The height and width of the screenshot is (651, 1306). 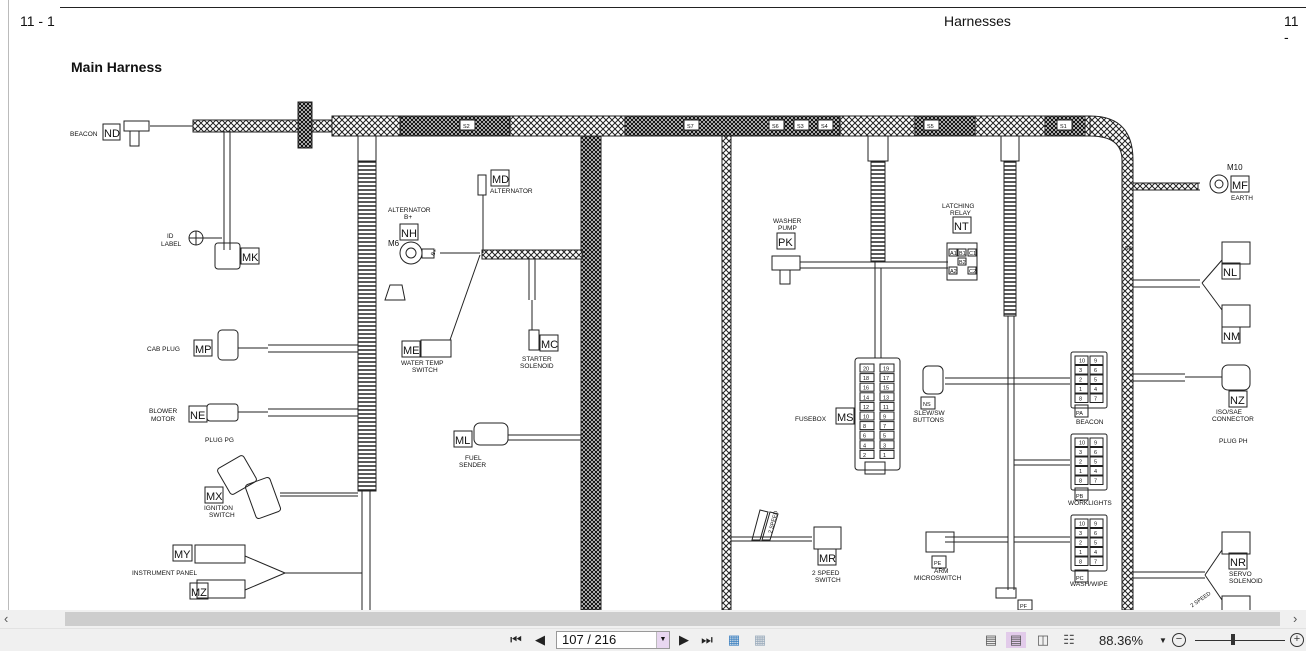 I want to click on relay-pin: C1, so click(x=972, y=254).